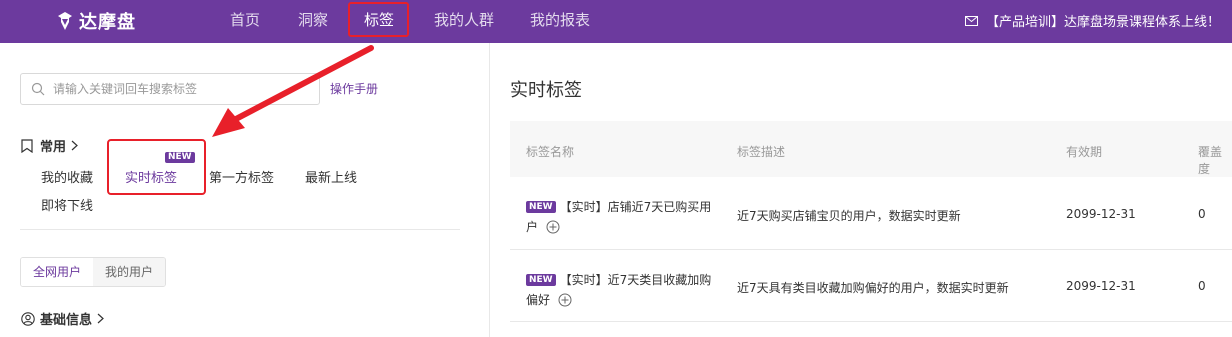  Describe the element at coordinates (38, 89) in the screenshot. I see `search-icon` at that location.